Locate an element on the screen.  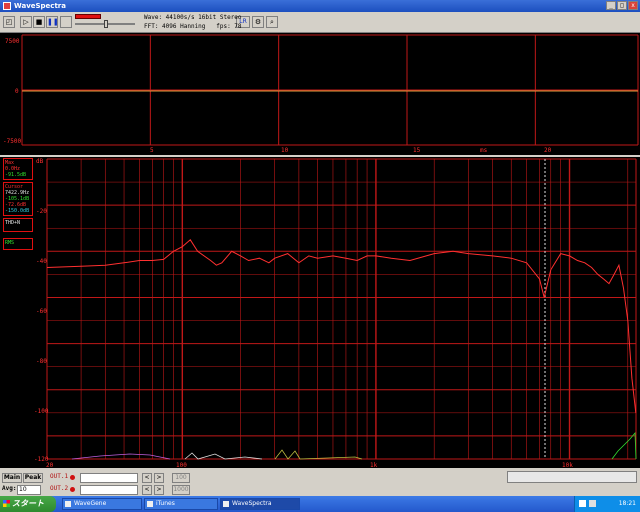
time-x-tick: 5 is located at coordinates (152, 150).